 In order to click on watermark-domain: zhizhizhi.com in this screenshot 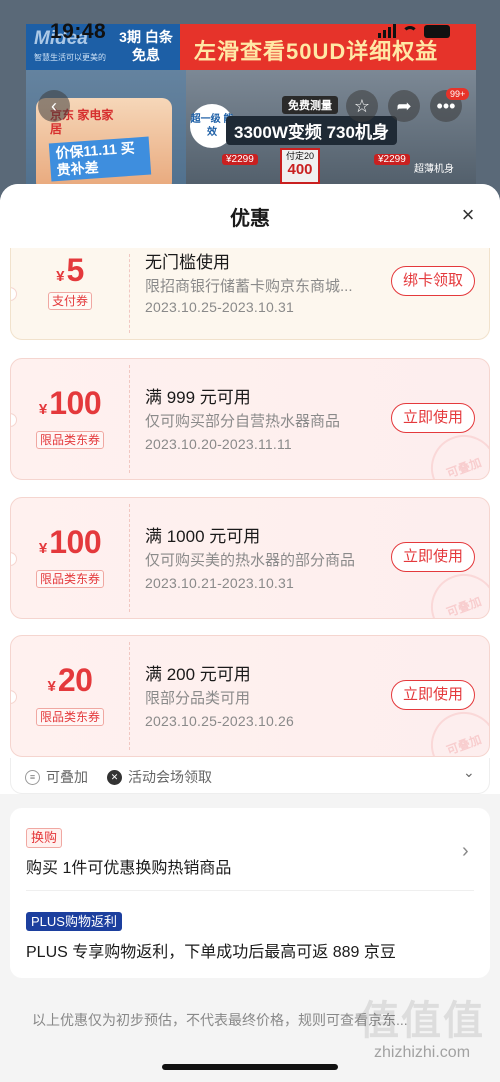, I will do `click(422, 1052)`.